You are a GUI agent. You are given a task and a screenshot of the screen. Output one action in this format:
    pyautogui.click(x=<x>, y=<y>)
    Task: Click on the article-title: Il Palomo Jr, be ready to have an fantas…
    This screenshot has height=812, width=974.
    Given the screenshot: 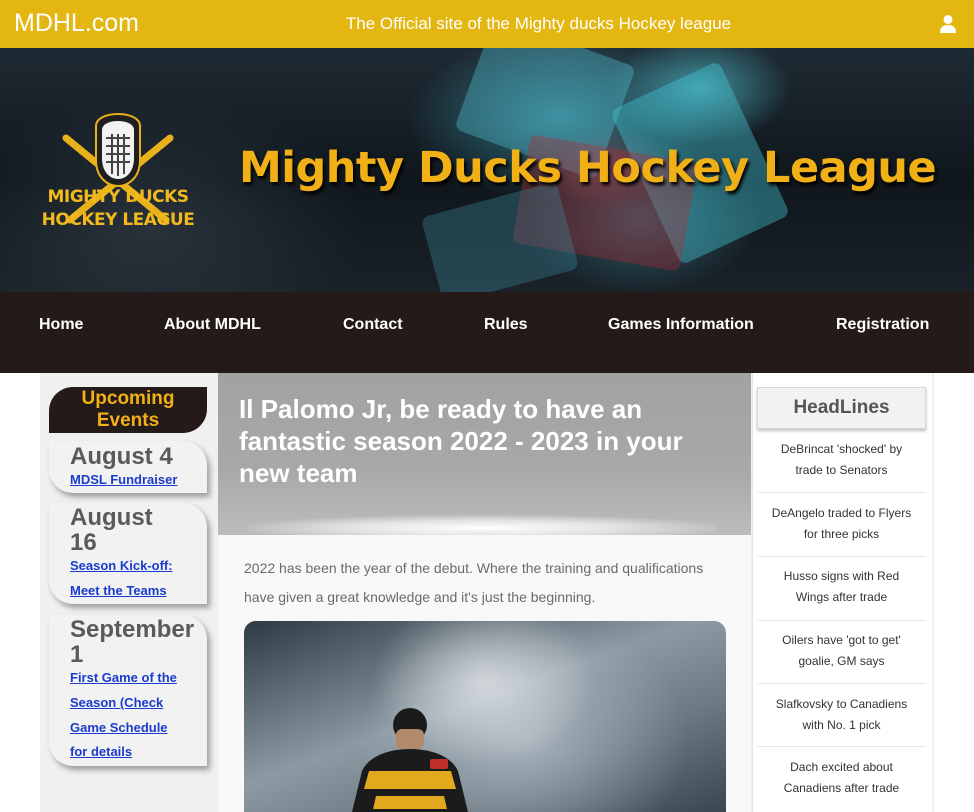 What is the action you would take?
    pyautogui.click(x=489, y=441)
    